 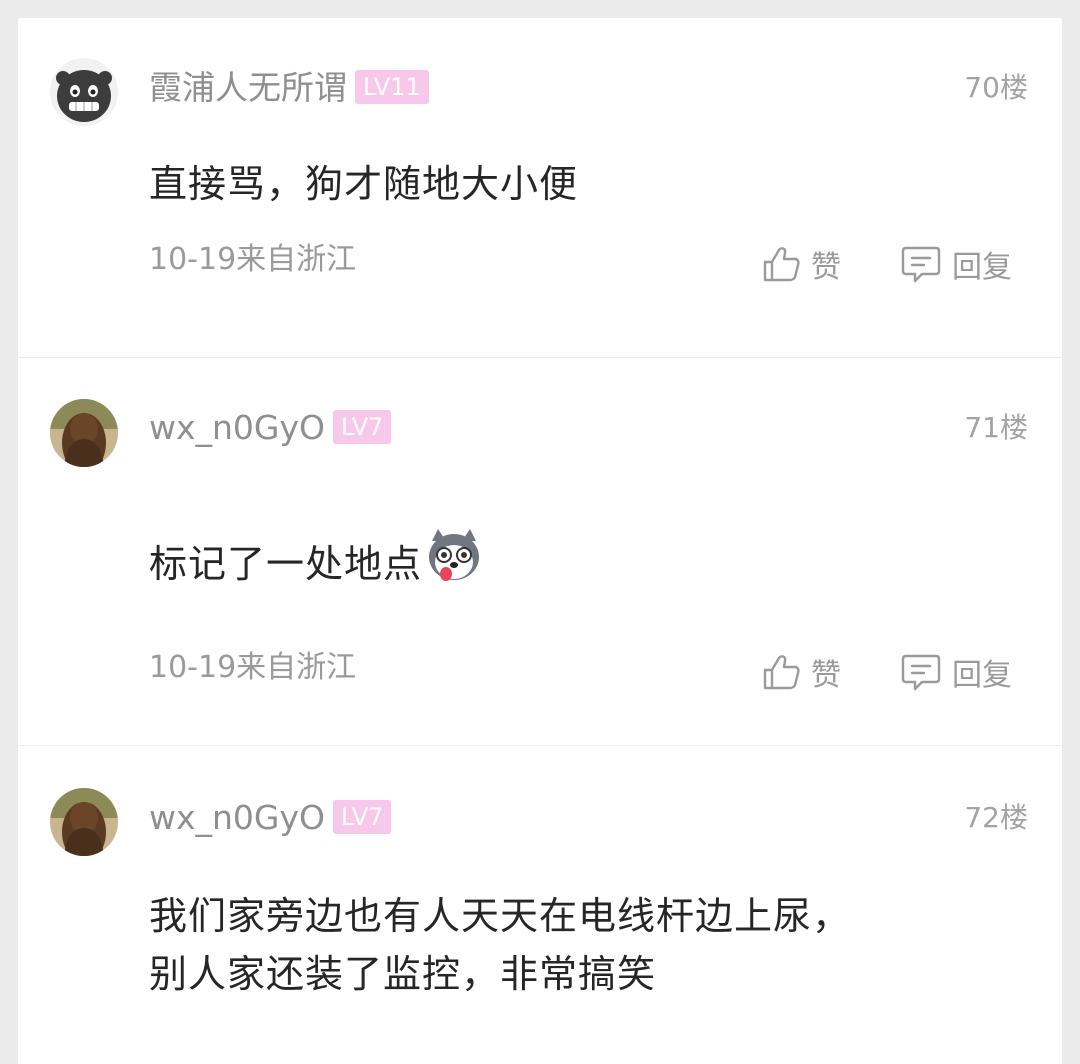 What do you see at coordinates (248, 87) in the screenshot?
I see `username-text: 霞浦人无所谓` at bounding box center [248, 87].